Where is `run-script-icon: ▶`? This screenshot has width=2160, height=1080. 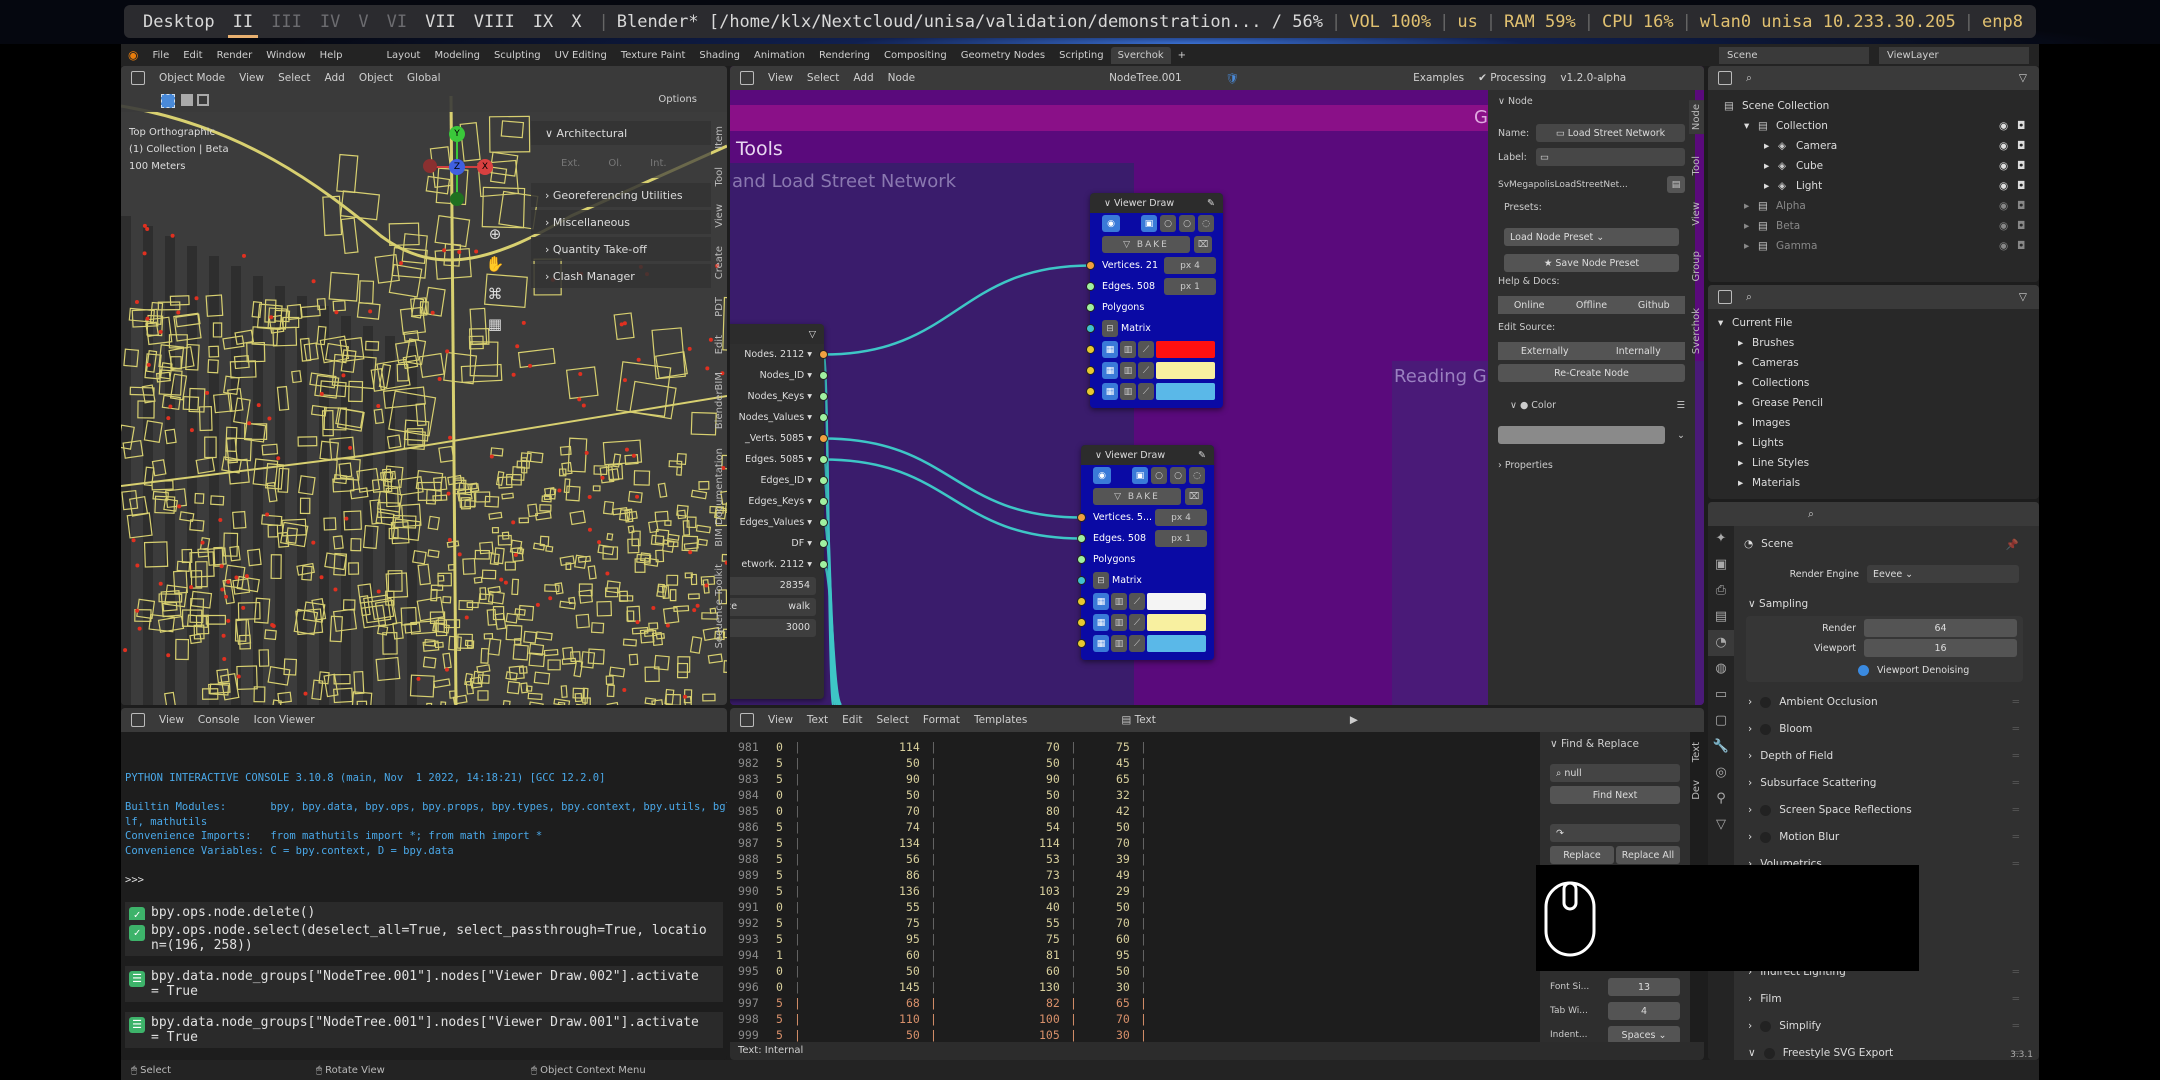
run-script-icon: ▶ is located at coordinates (1354, 720).